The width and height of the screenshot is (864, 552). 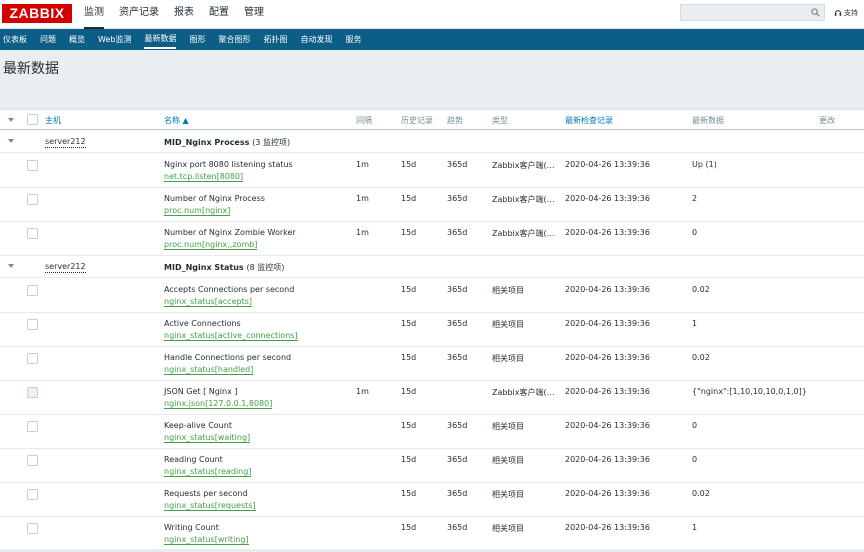 What do you see at coordinates (197, 40) in the screenshot?
I see `sub-menu-item: 图形` at bounding box center [197, 40].